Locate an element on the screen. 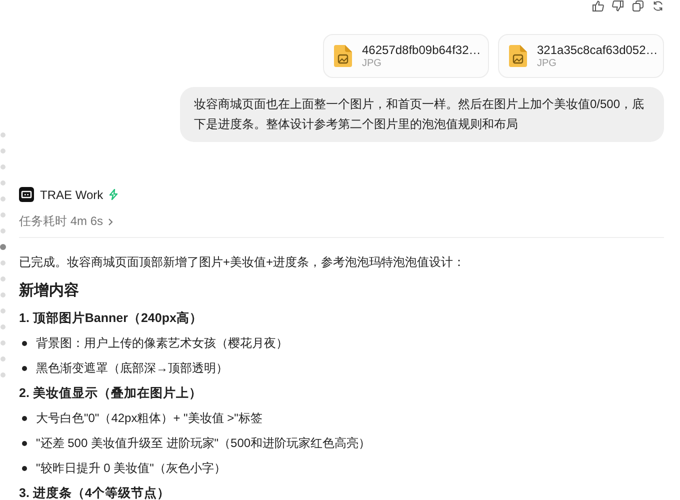  chevron-right-icon is located at coordinates (111, 222).